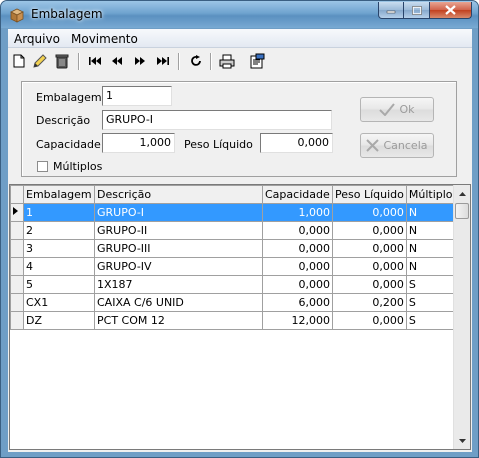 The width and height of the screenshot is (479, 458). Describe the element at coordinates (387, 109) in the screenshot. I see `checkmark-icon` at that location.